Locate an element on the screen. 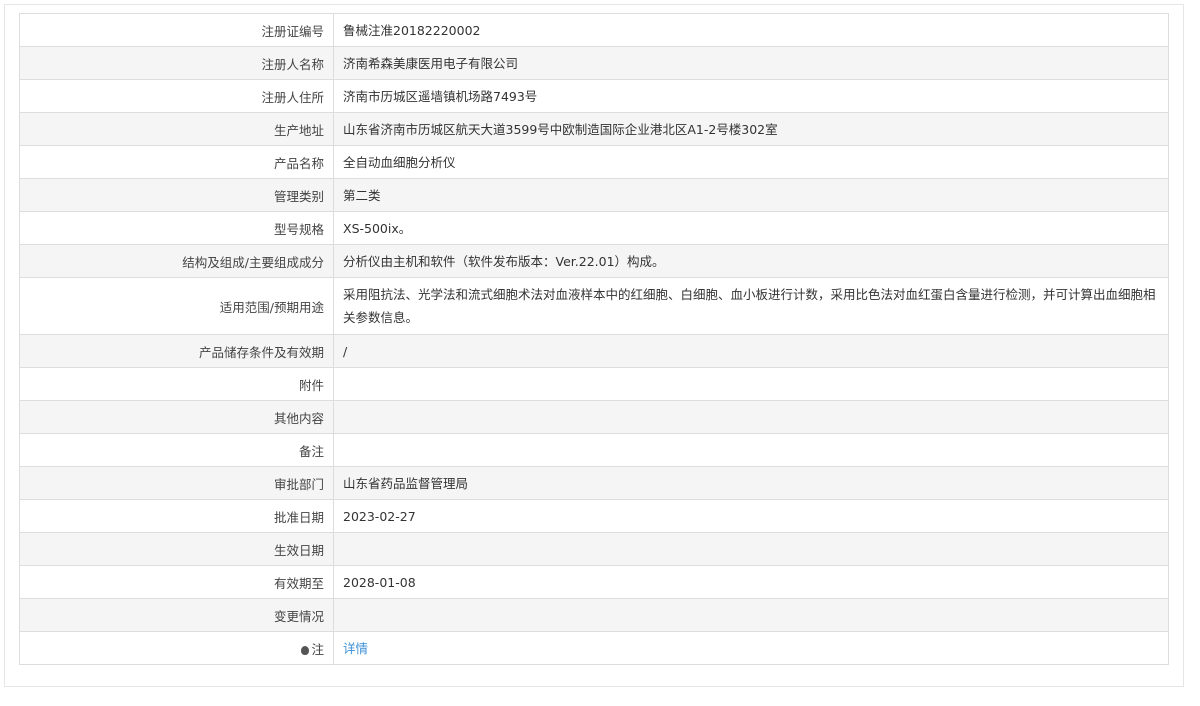 The image size is (1200, 706). table-row: 有效期至 2028-01-08 is located at coordinates (594, 582).